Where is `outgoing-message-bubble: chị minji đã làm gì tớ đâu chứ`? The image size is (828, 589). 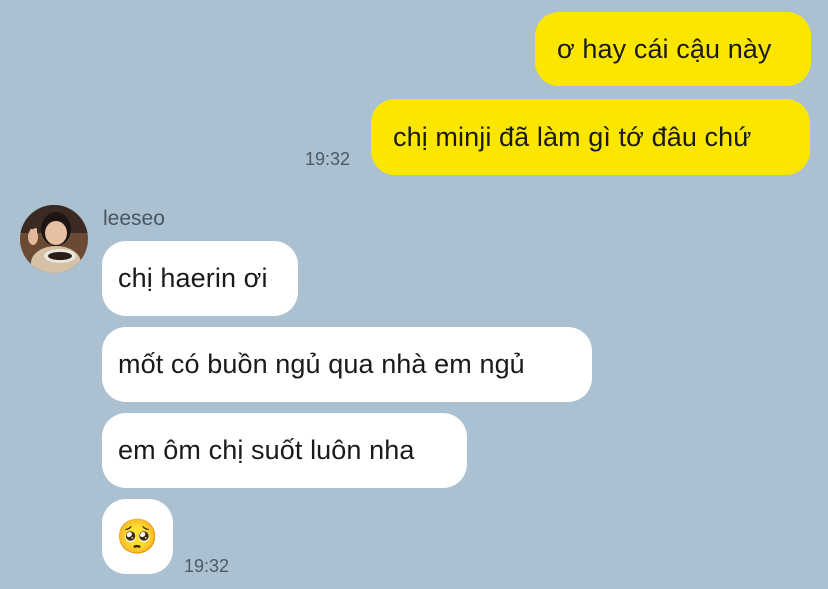 outgoing-message-bubble: chị minji đã làm gì tớ đâu chứ is located at coordinates (590, 137).